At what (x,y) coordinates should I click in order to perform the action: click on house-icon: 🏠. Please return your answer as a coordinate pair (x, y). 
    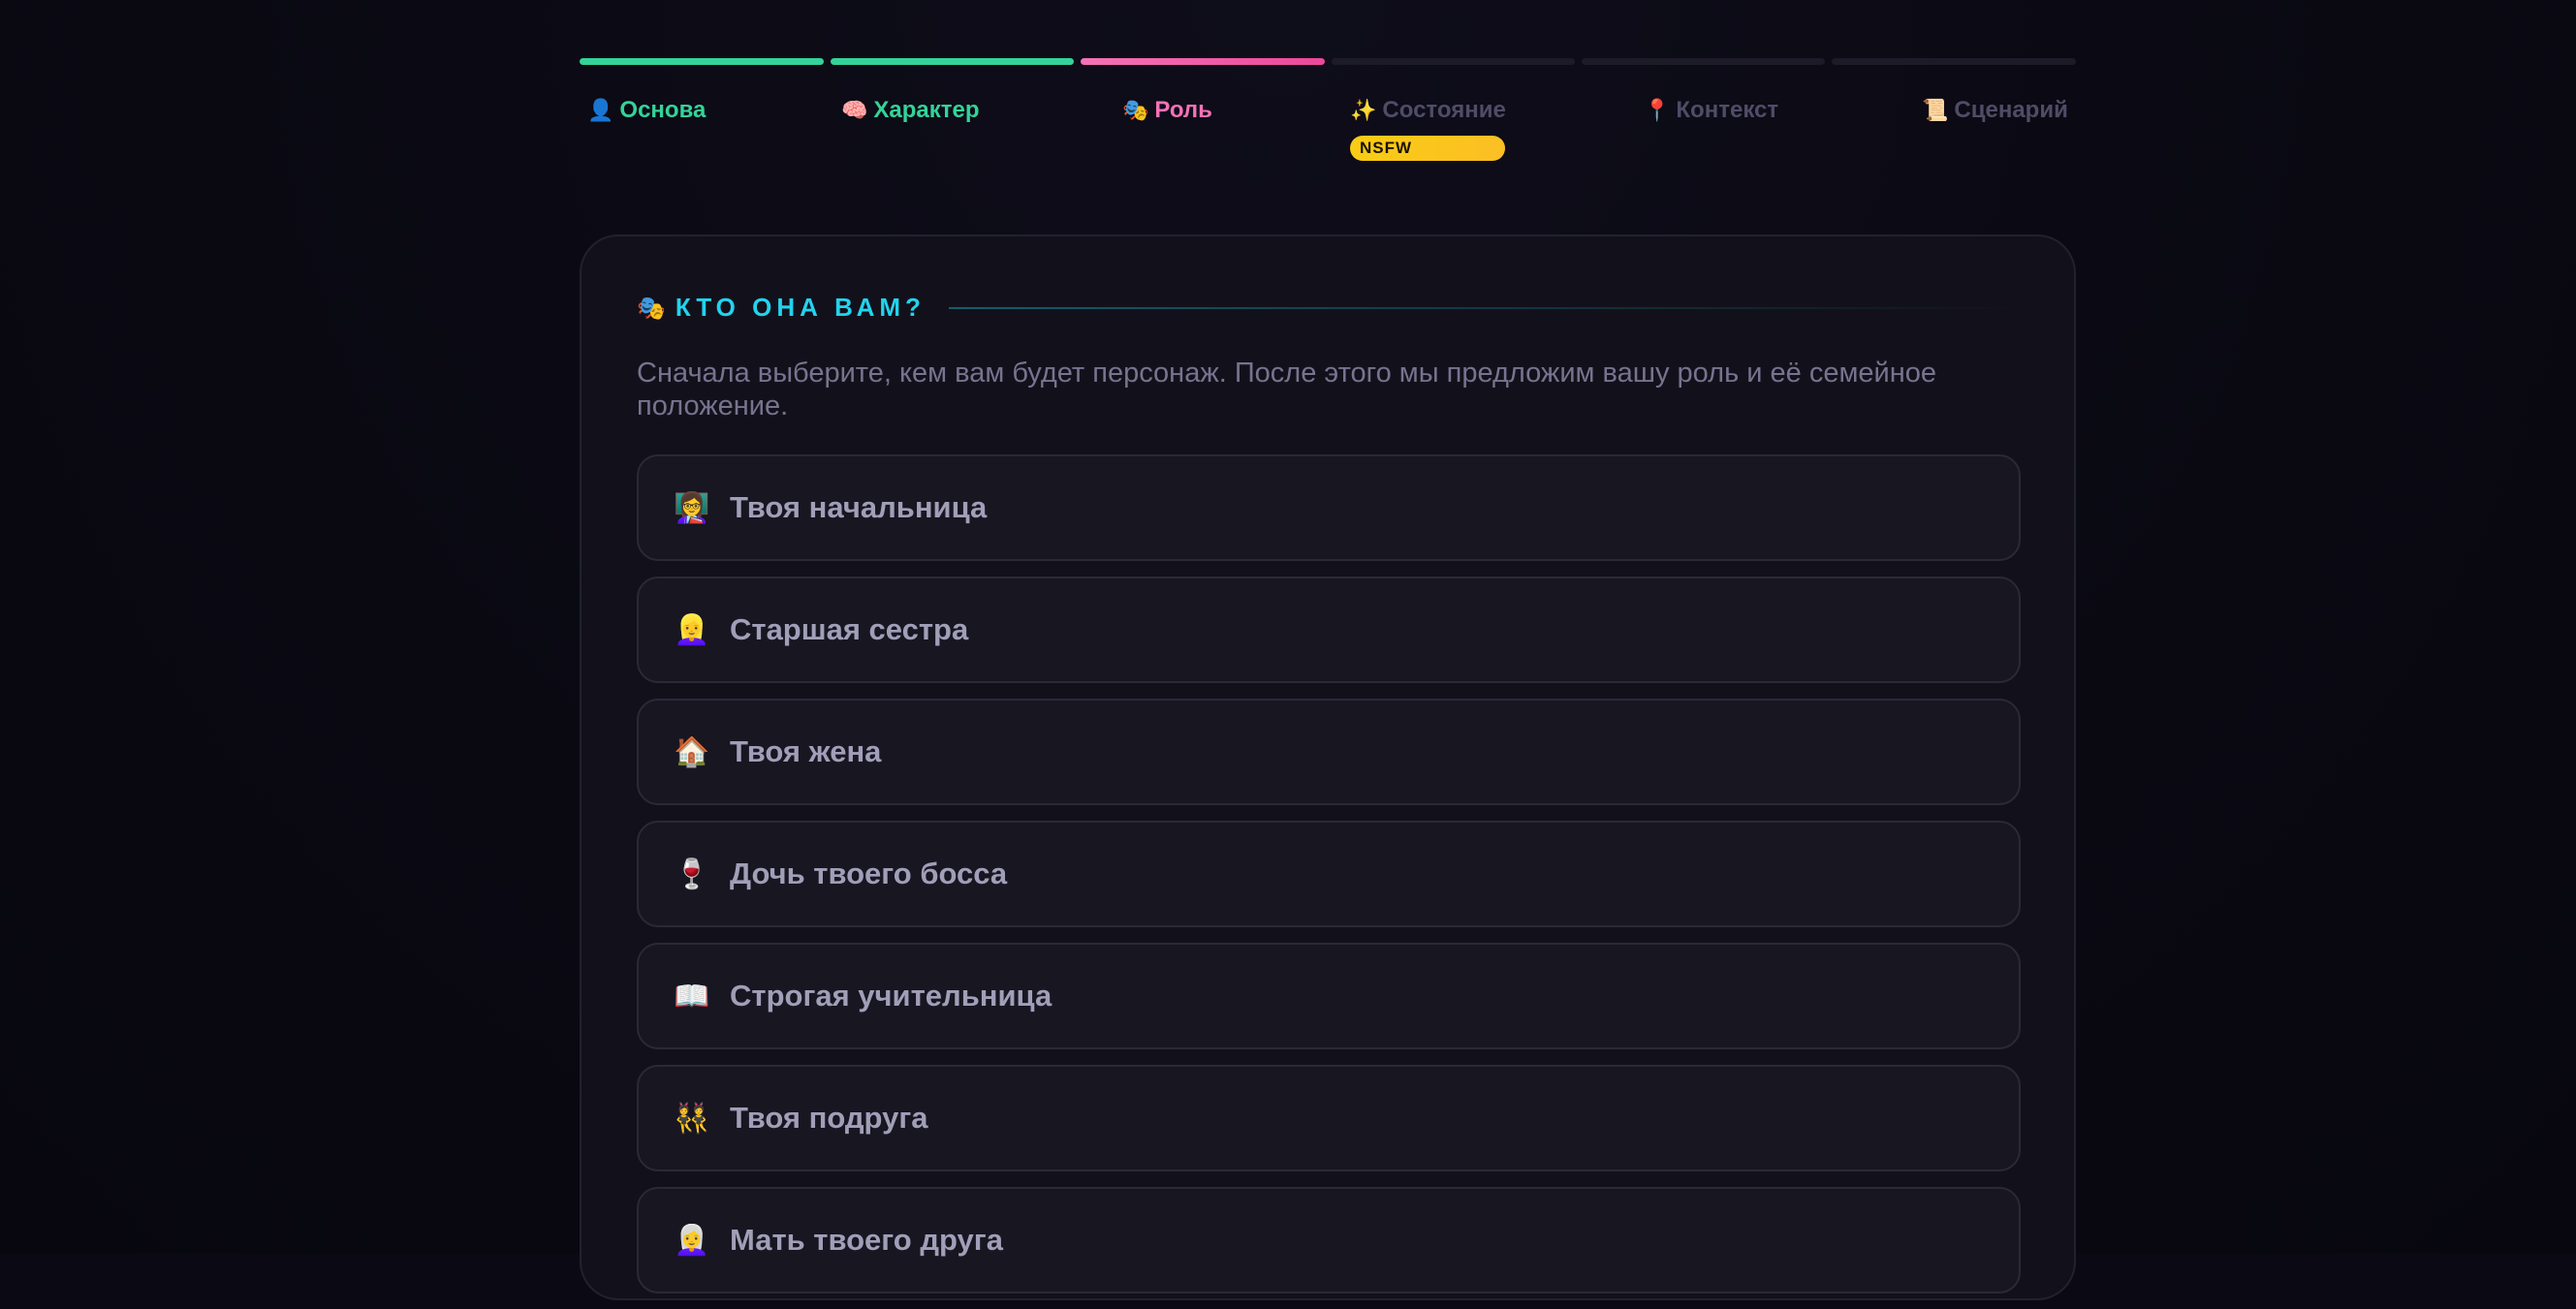
    Looking at the image, I should click on (692, 751).